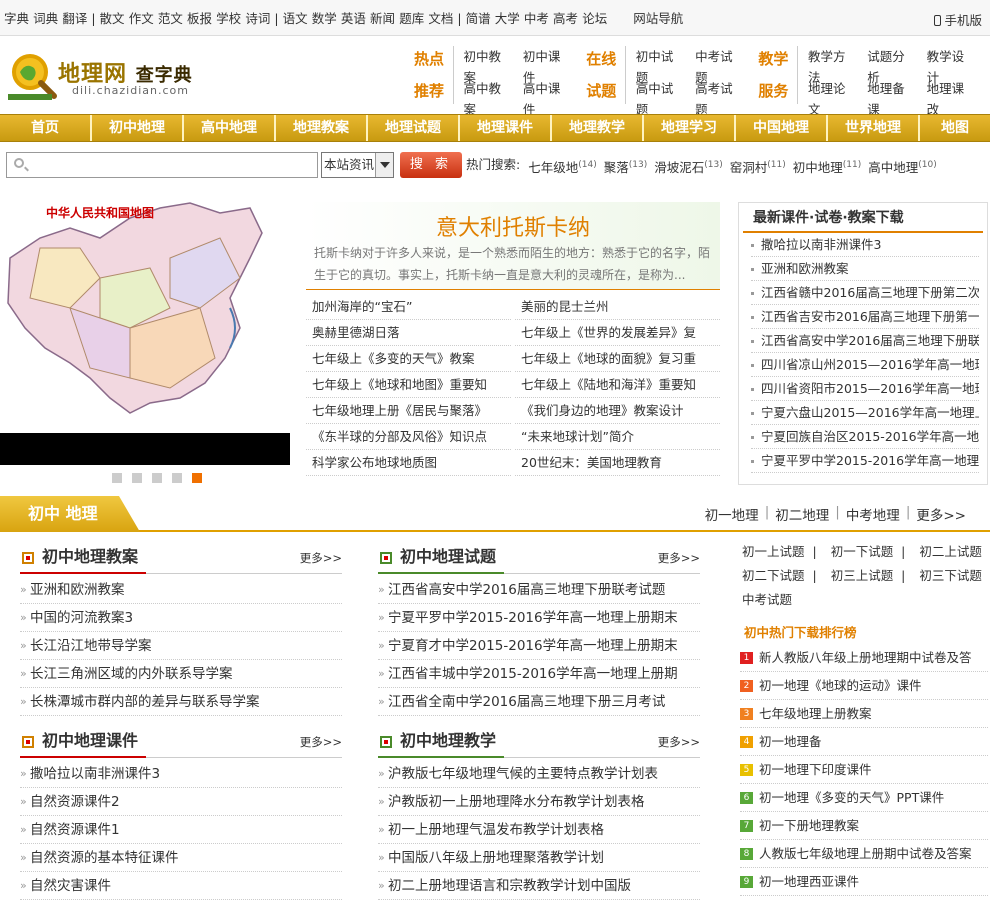 Image resolution: width=990 pixels, height=900 pixels. I want to click on nav-item: 高中地理, so click(230, 128).